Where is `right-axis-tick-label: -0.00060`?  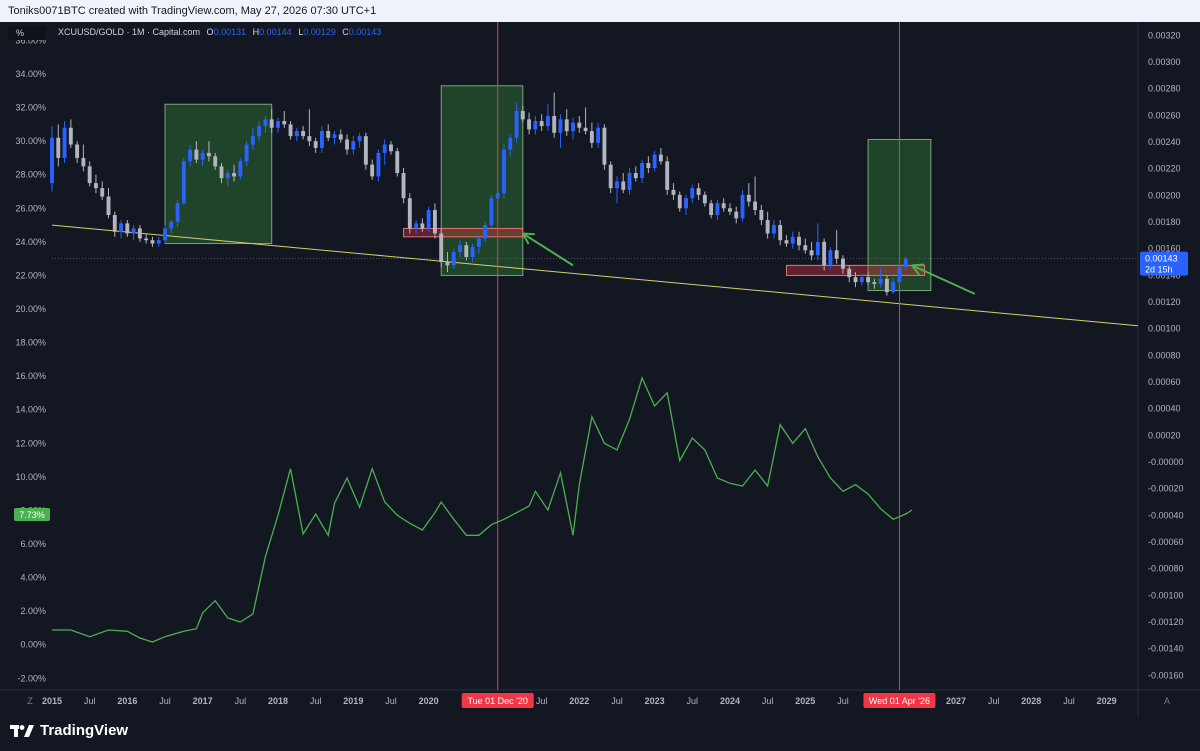
right-axis-tick-label: -0.00060 is located at coordinates (1166, 542).